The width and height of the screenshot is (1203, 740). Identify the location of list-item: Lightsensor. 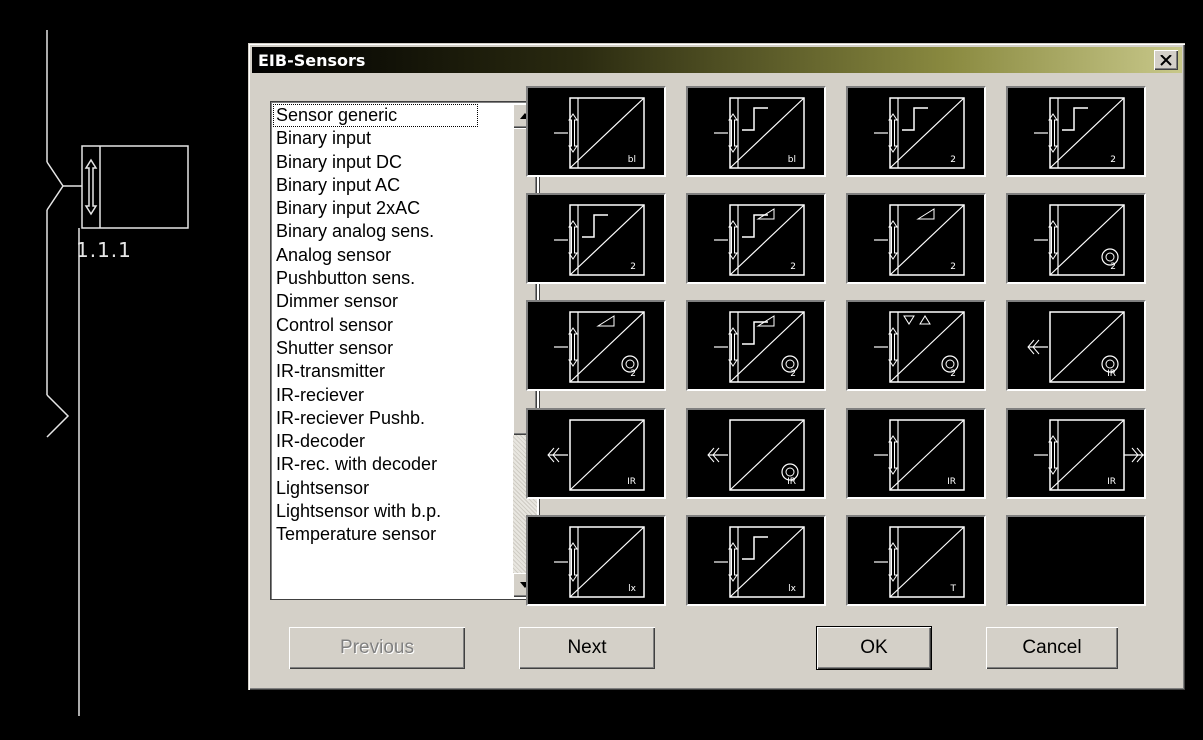
(375, 488).